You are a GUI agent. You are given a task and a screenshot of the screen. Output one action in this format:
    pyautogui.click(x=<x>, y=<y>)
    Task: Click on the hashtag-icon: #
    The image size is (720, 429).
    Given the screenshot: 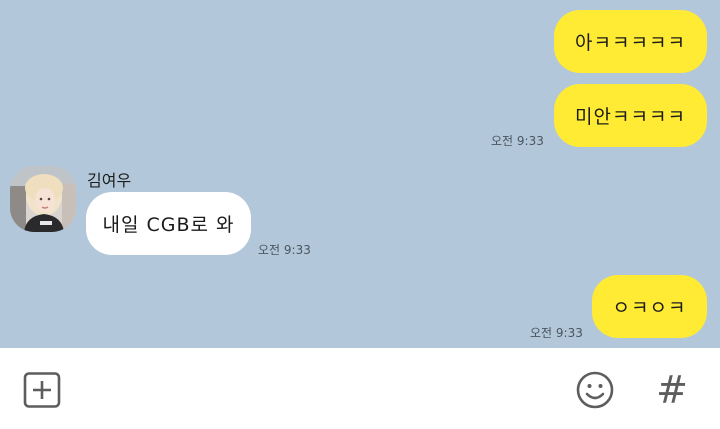 What is the action you would take?
    pyautogui.click(x=672, y=390)
    